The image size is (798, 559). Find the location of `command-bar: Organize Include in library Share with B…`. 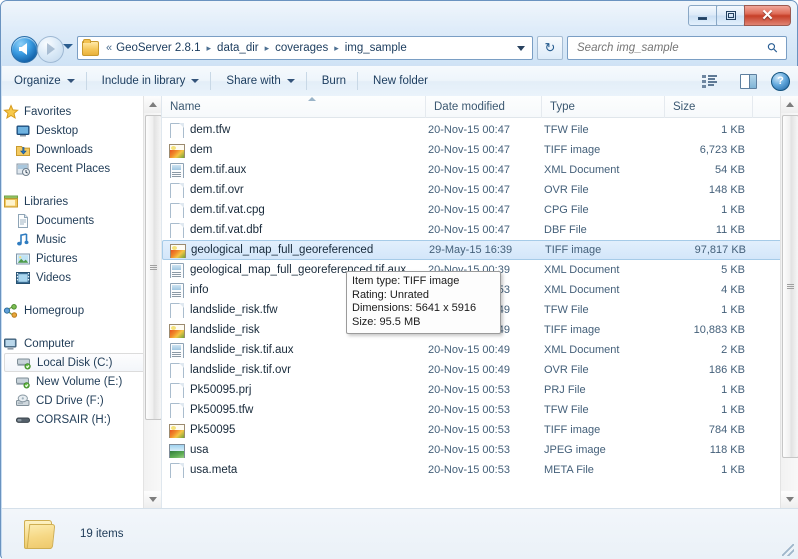

command-bar: Organize Include in library Share with B… is located at coordinates (400, 81).